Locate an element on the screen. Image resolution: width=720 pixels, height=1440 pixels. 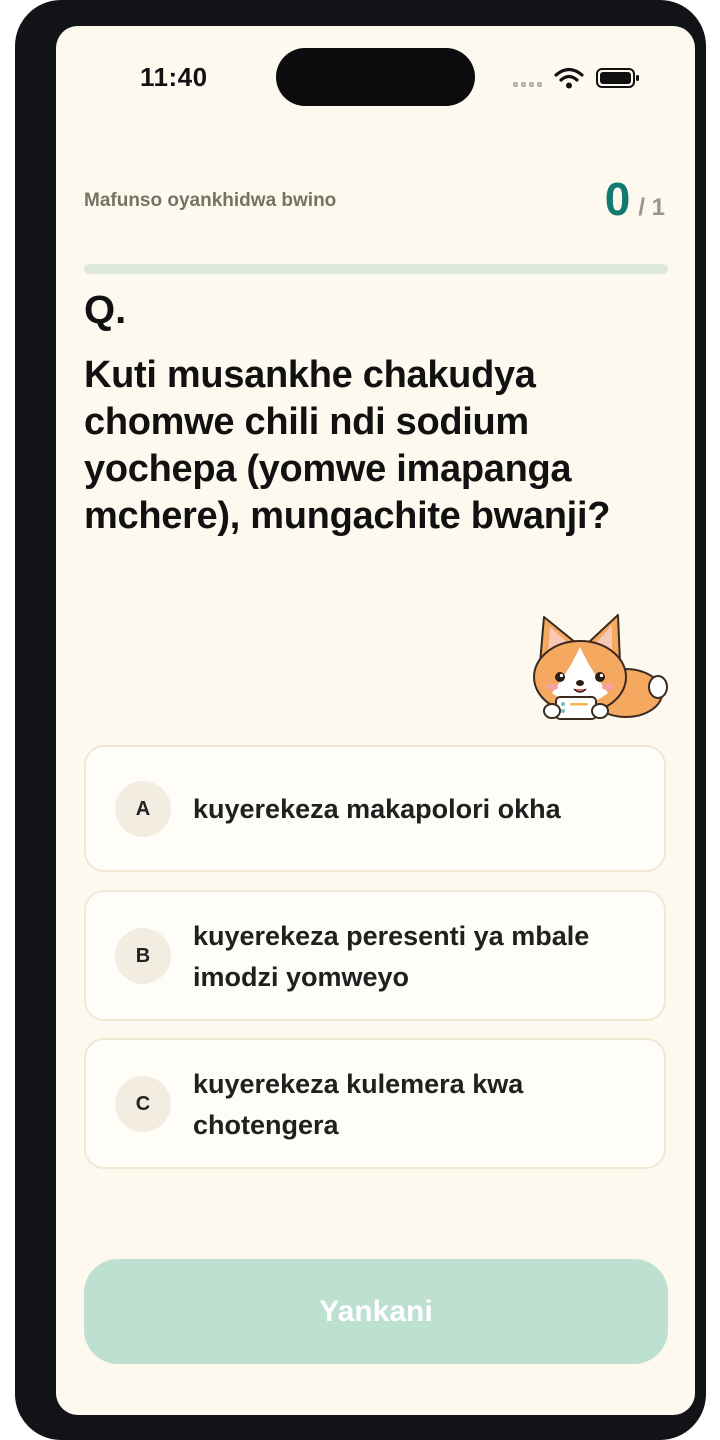
question-marker: Q. is located at coordinates (105, 310).